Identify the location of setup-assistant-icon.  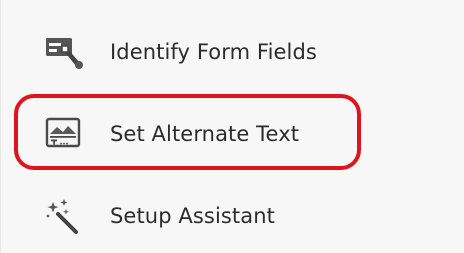
(64, 216).